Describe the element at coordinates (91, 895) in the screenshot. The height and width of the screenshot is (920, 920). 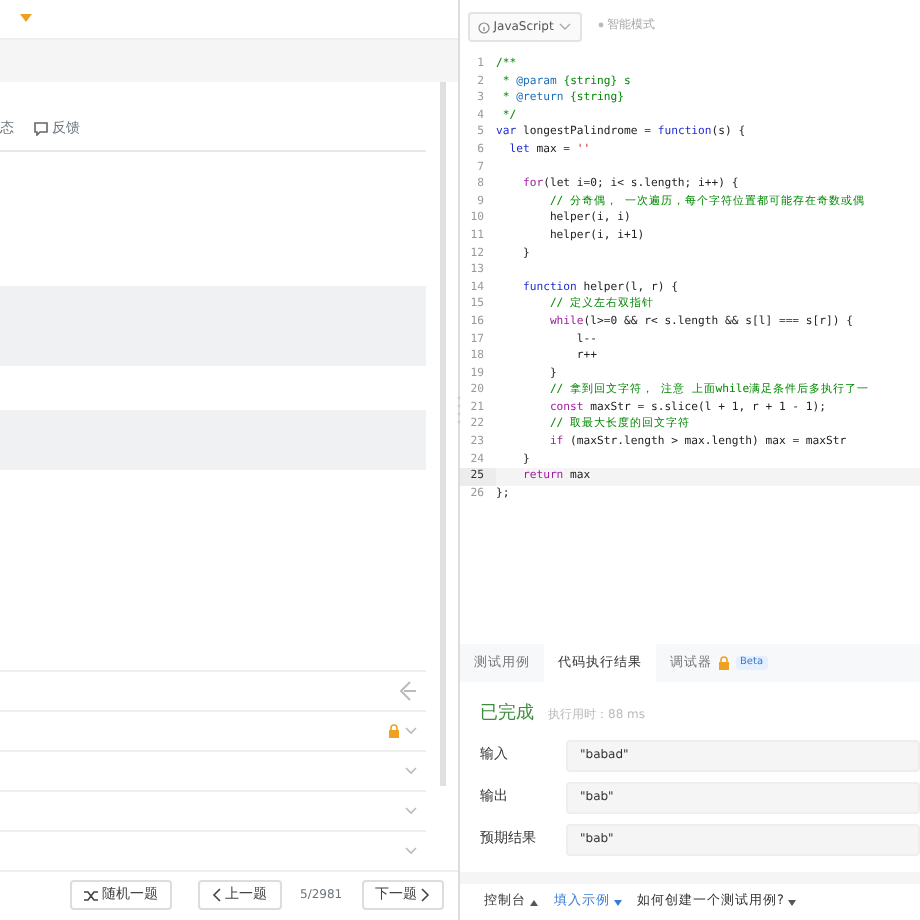
I see `shuffle-icon` at that location.